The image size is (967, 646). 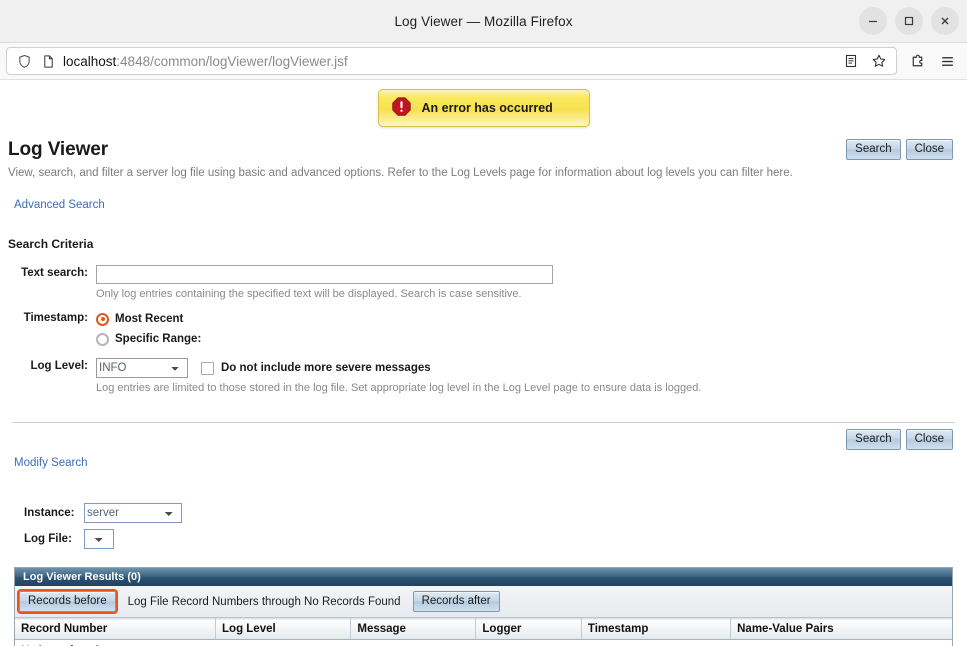 I want to click on alert-region: An error has occurred, so click(x=483, y=103).